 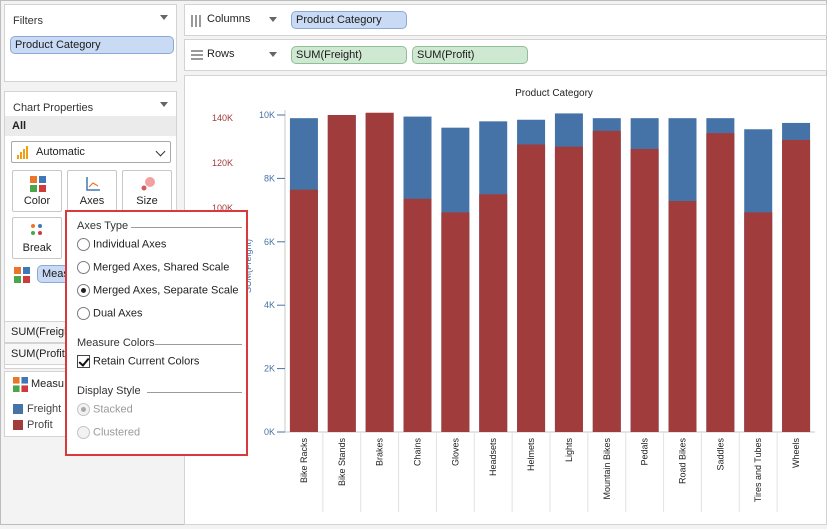 What do you see at coordinates (269, 432) in the screenshot?
I see `y-tick-label-freight: 0K` at bounding box center [269, 432].